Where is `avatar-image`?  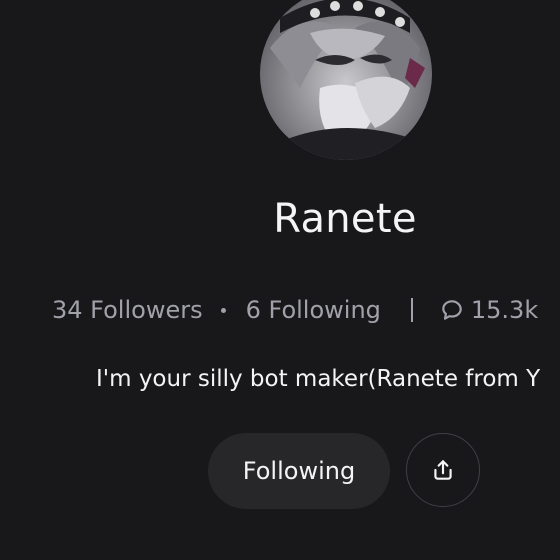 avatar-image is located at coordinates (346, 80).